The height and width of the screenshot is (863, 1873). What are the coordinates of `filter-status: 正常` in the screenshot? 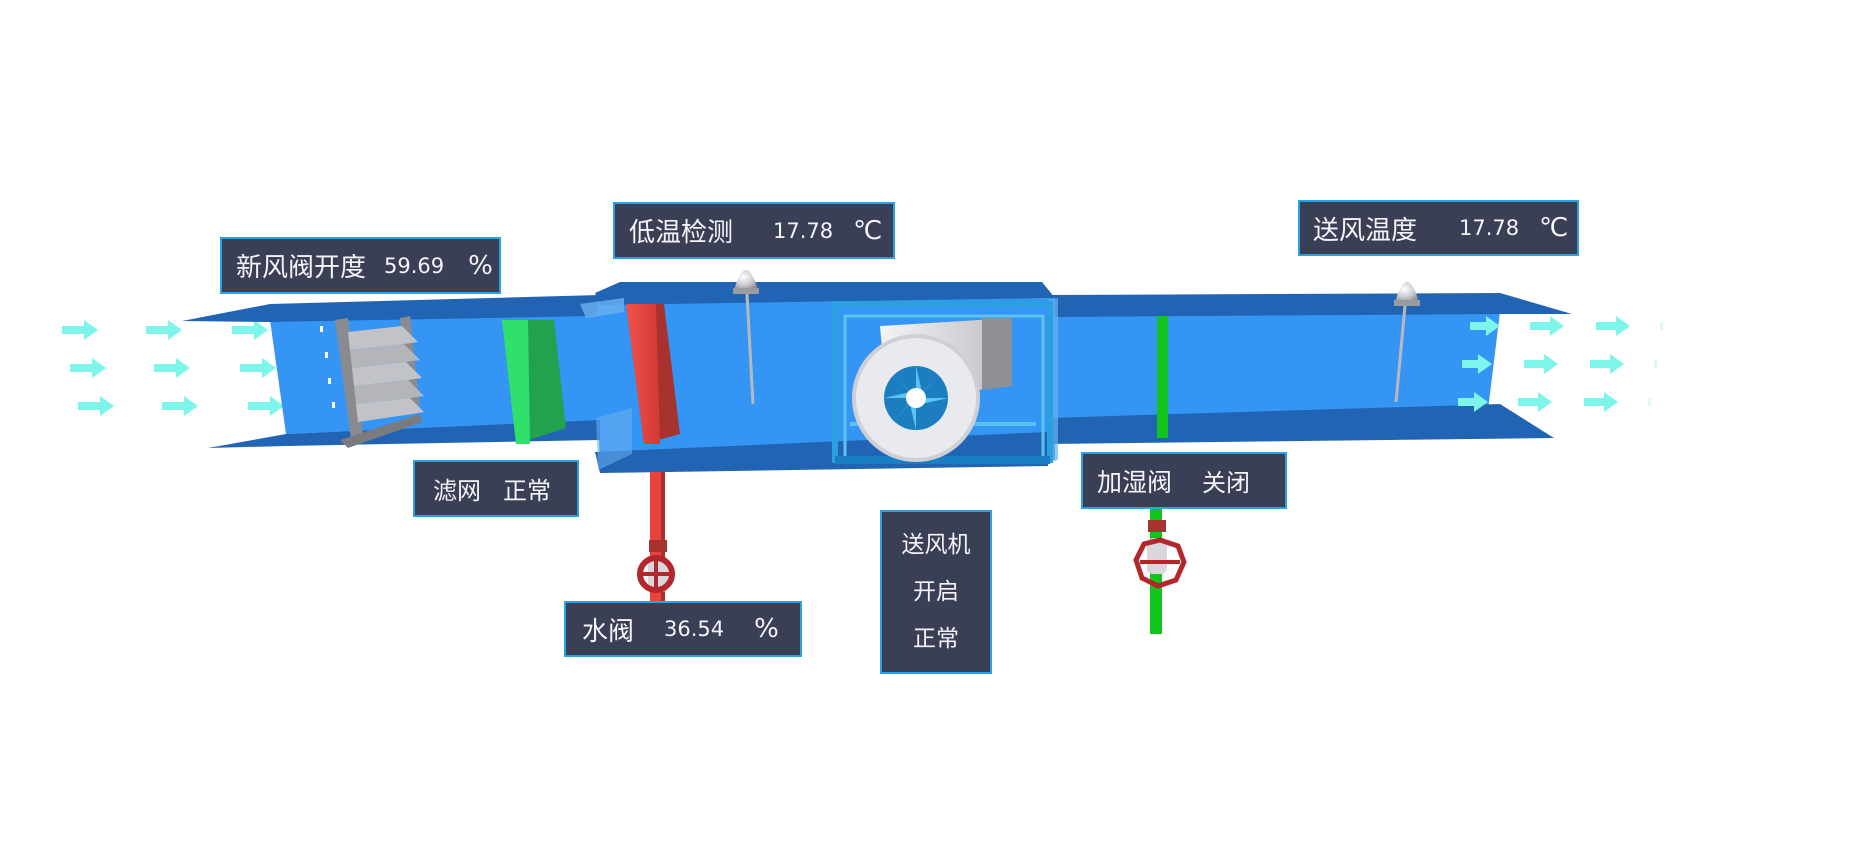 It's located at (527, 491).